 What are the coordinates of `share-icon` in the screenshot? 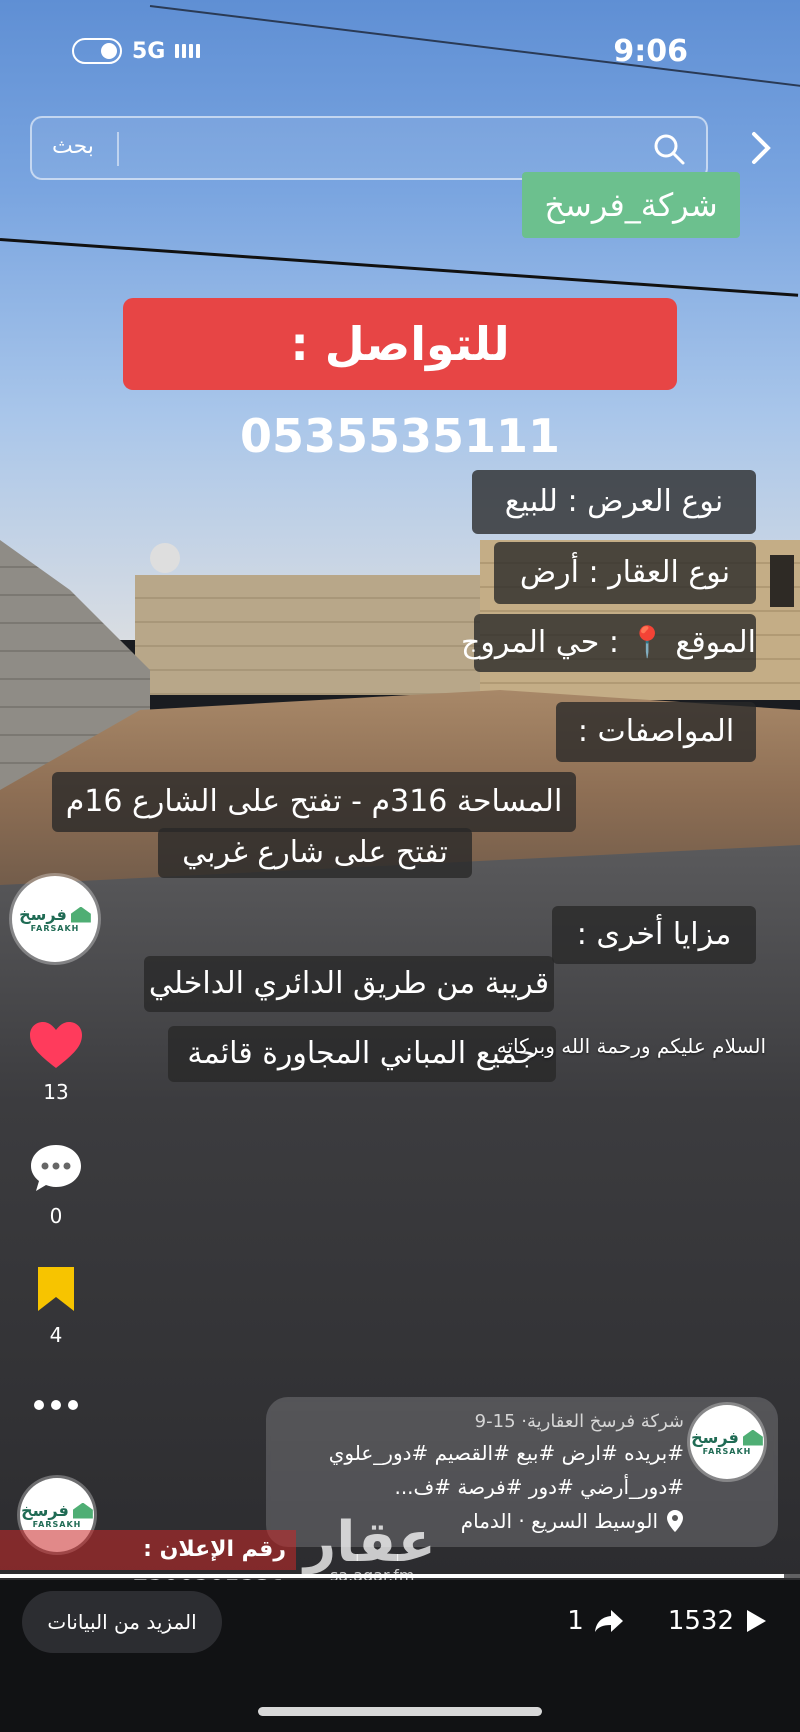 It's located at (609, 1621).